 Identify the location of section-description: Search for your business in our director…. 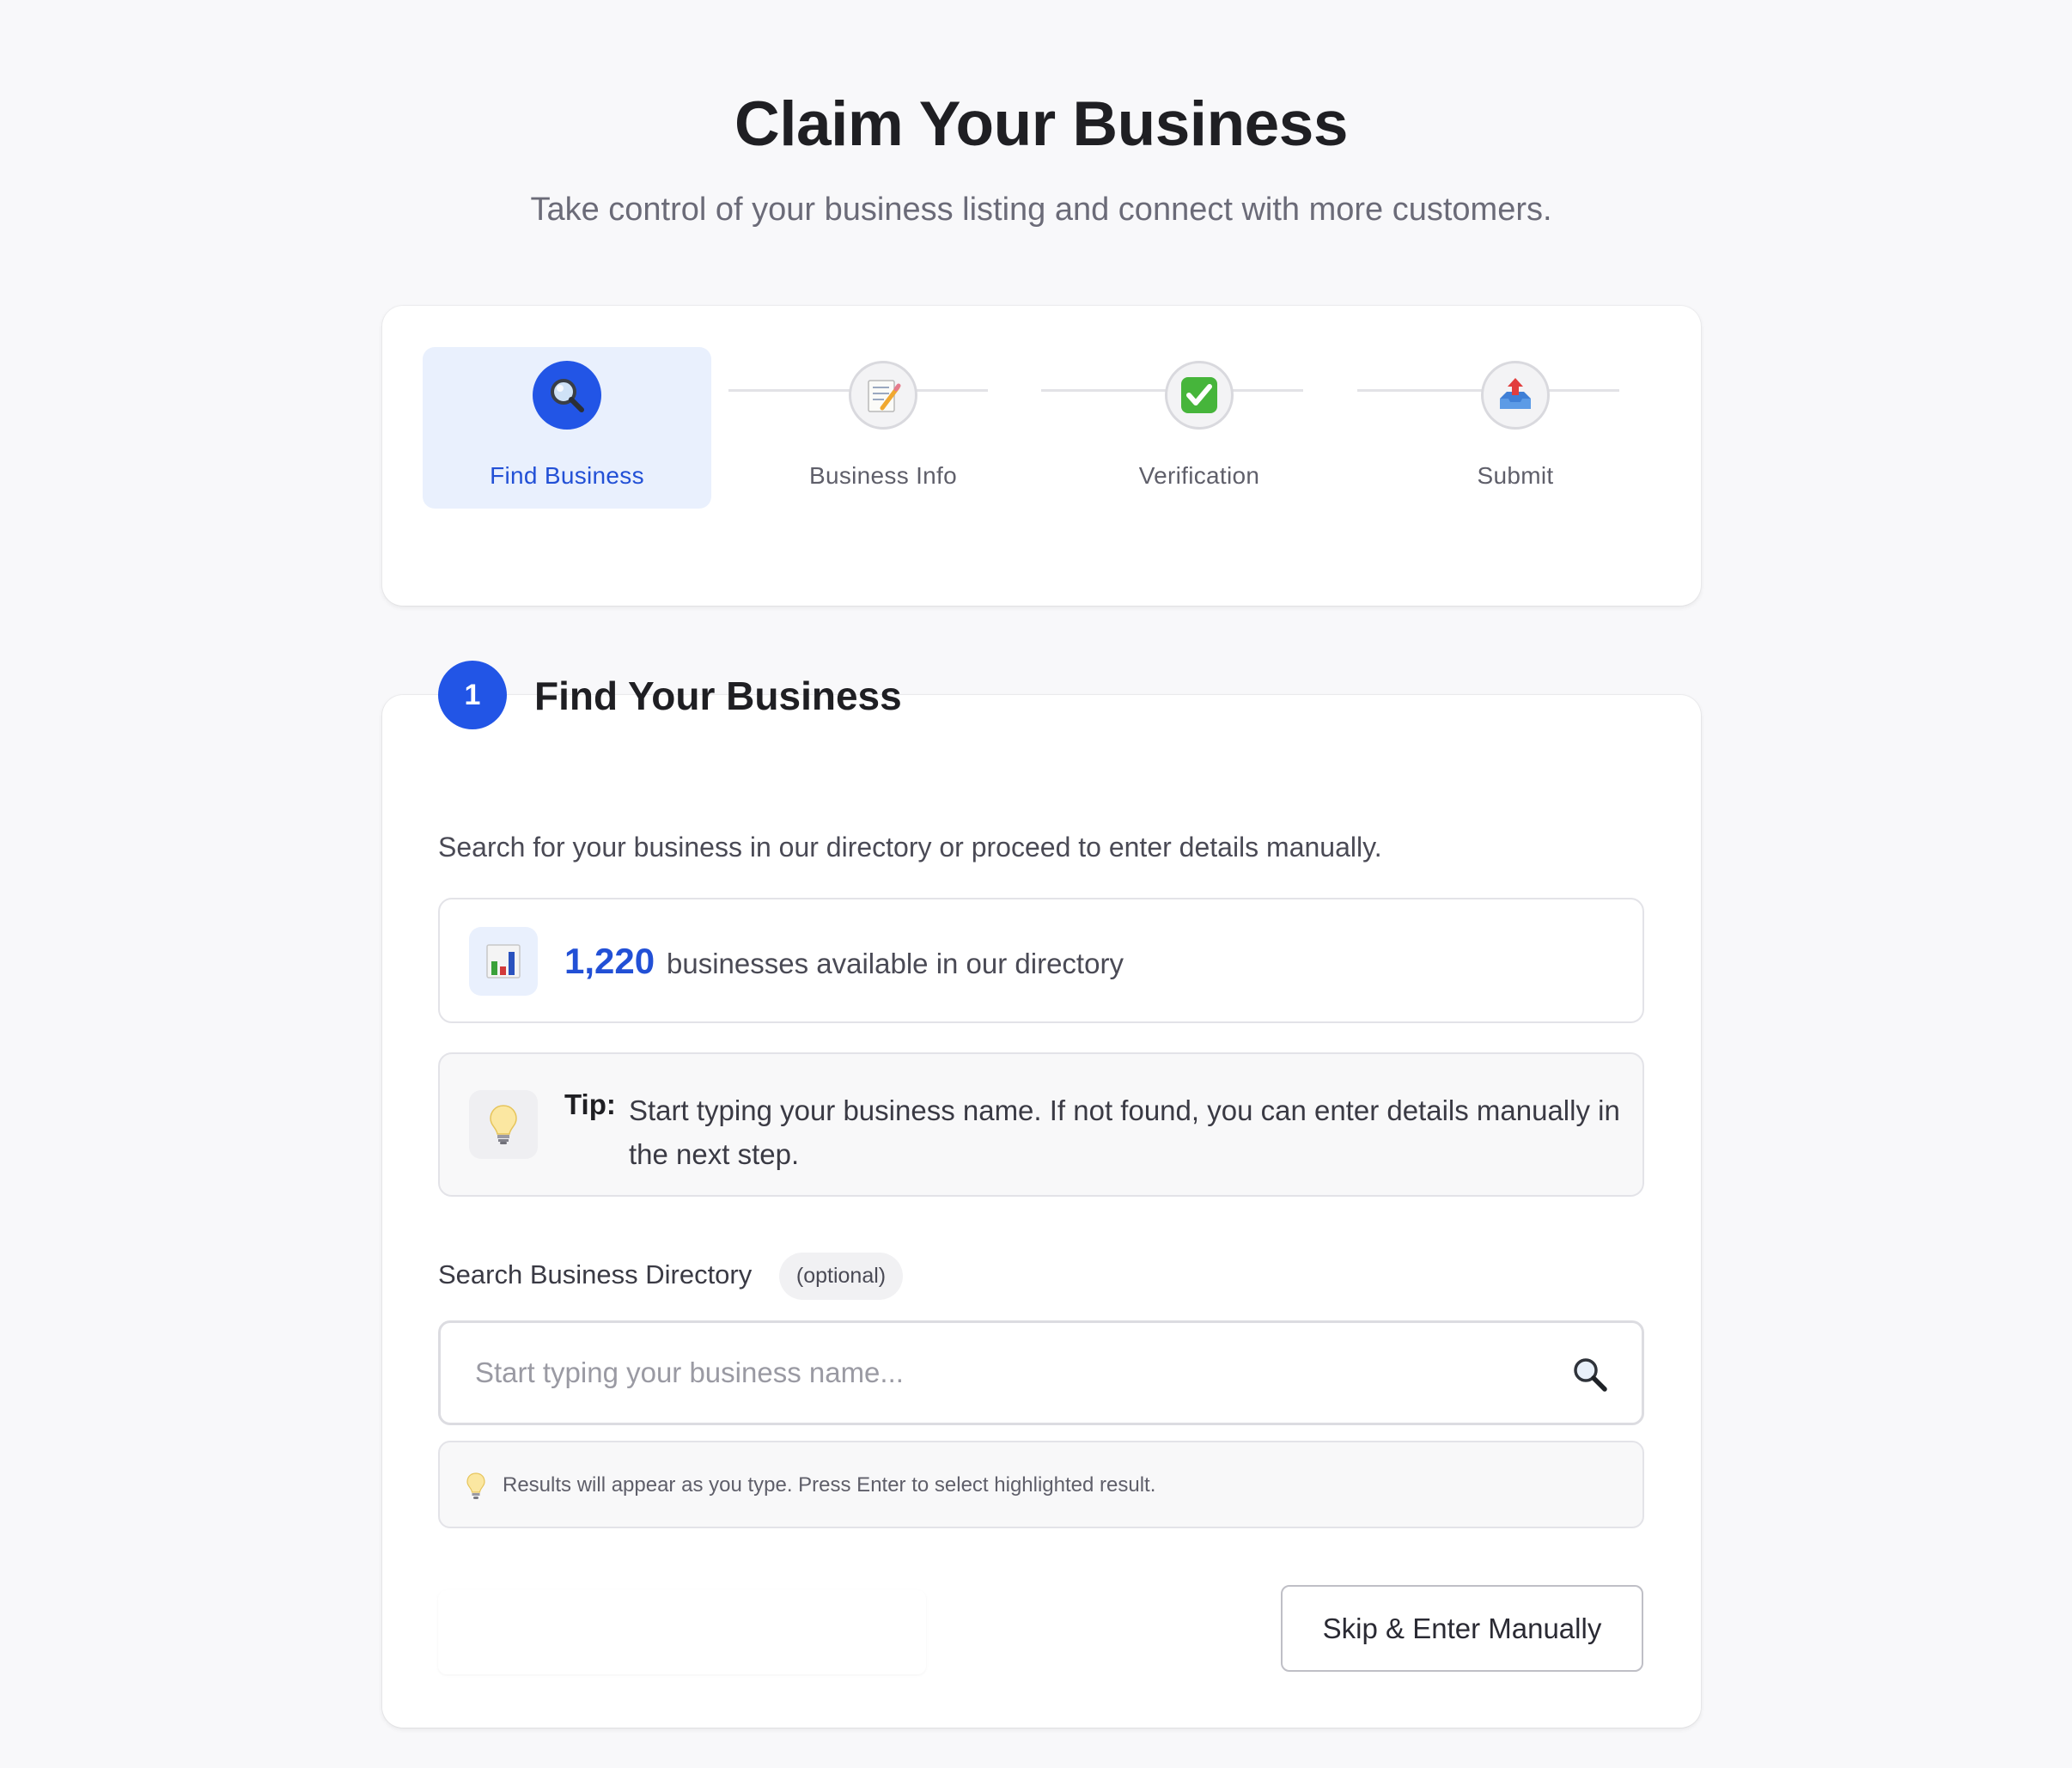
(910, 848).